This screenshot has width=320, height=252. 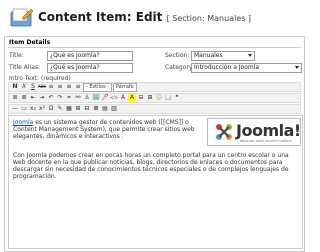 What do you see at coordinates (97, 87) in the screenshot?
I see `styles-select: - Estilos -` at bounding box center [97, 87].